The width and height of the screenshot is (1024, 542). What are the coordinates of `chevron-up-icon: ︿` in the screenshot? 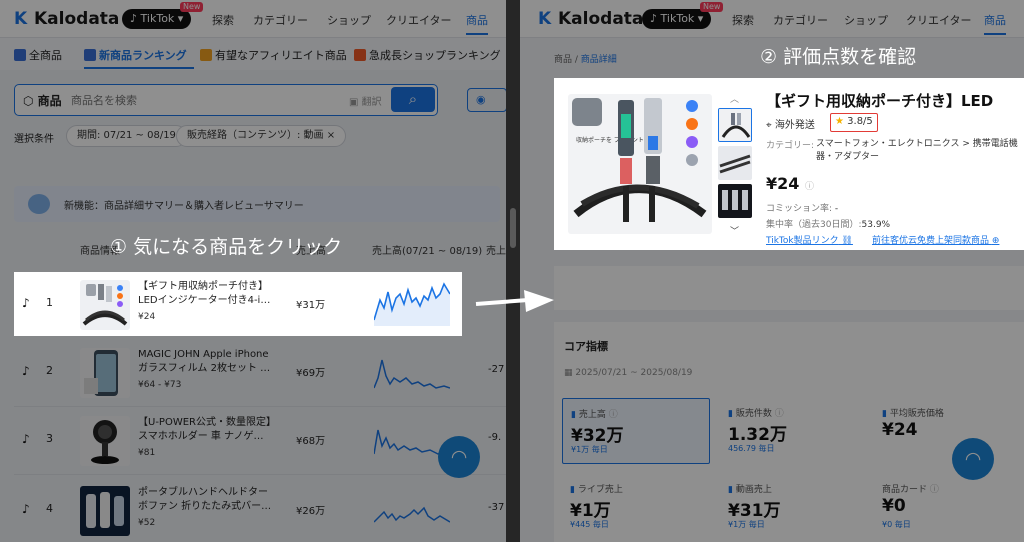 It's located at (734, 98).